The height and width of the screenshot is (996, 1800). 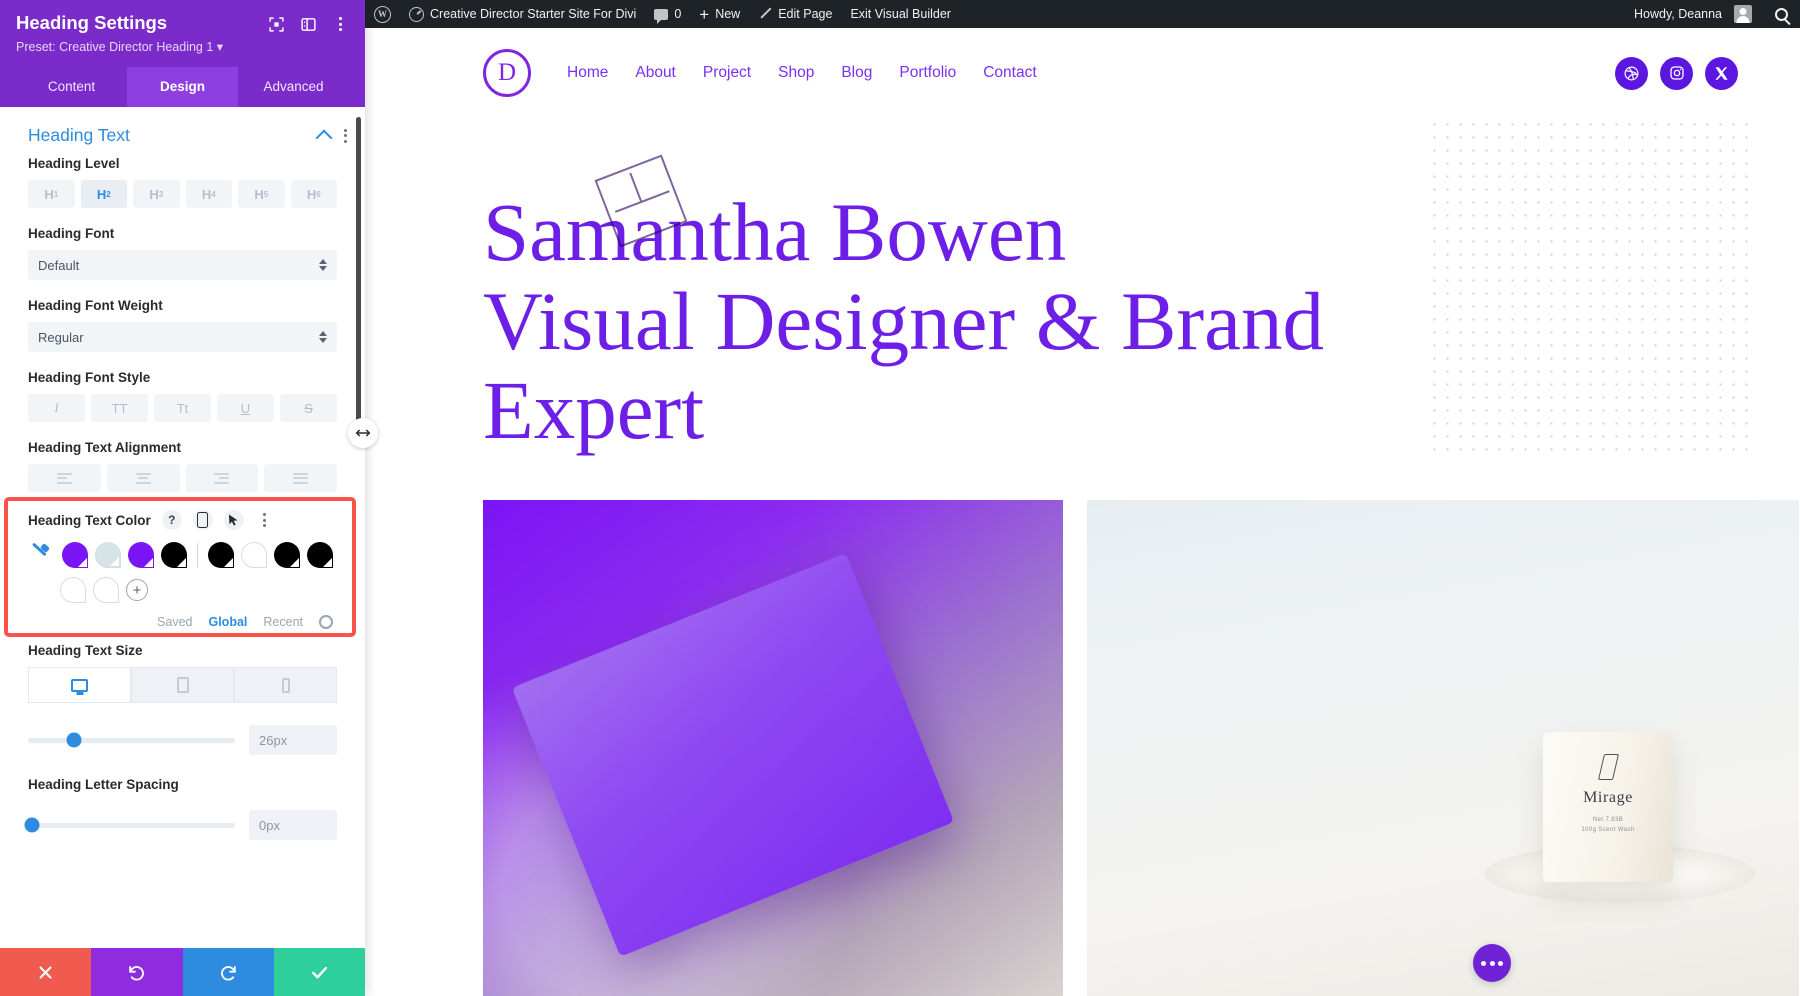 What do you see at coordinates (51, 194) in the screenshot?
I see `heading-level-h1: H1` at bounding box center [51, 194].